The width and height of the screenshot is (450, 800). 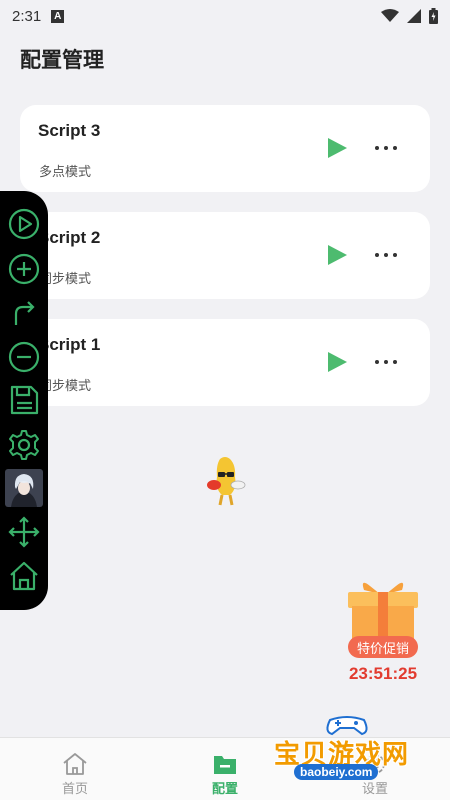 What do you see at coordinates (347, 726) in the screenshot?
I see `gamepad-icon` at bounding box center [347, 726].